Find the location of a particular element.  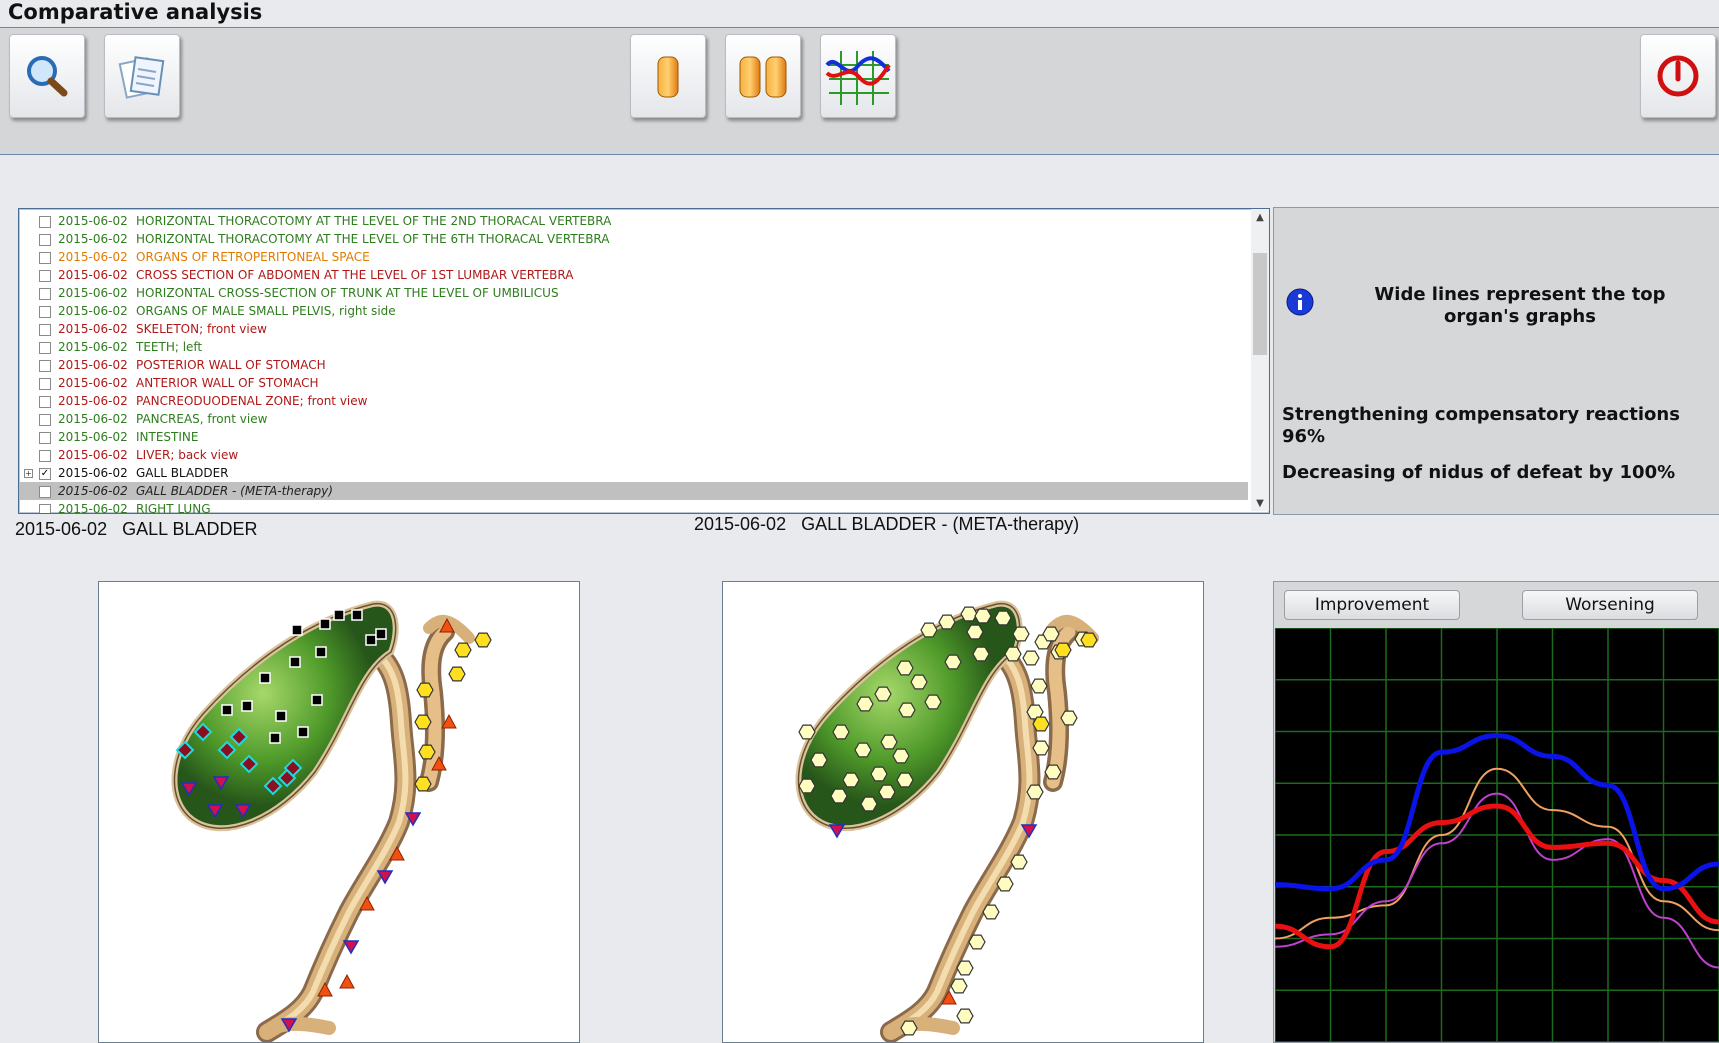

list-item: 2015-06-02 PANCREAS, front view is located at coordinates (633, 419).